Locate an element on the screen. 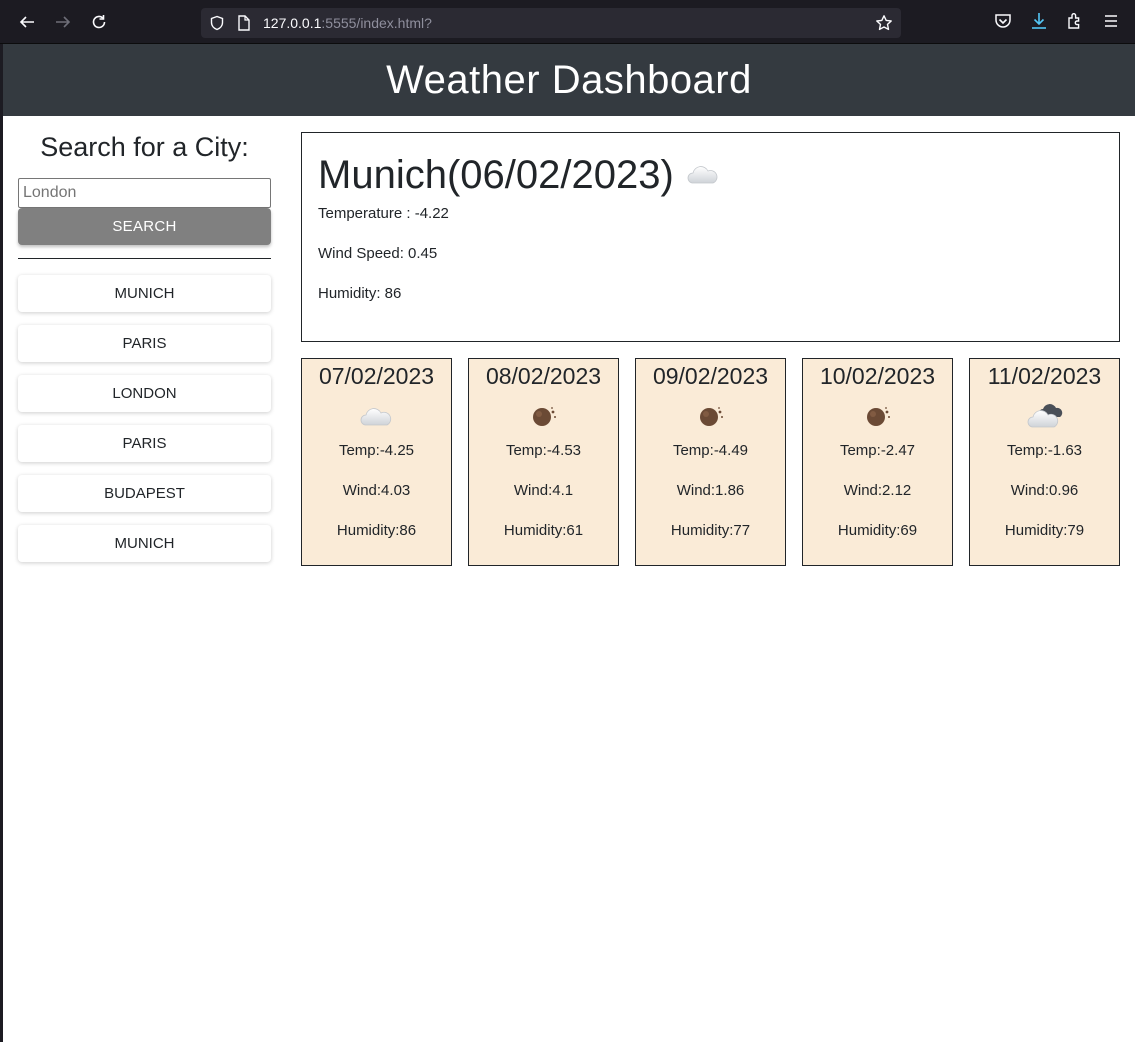 The width and height of the screenshot is (1135, 1042). arrow-right-icon is located at coordinates (63, 22).